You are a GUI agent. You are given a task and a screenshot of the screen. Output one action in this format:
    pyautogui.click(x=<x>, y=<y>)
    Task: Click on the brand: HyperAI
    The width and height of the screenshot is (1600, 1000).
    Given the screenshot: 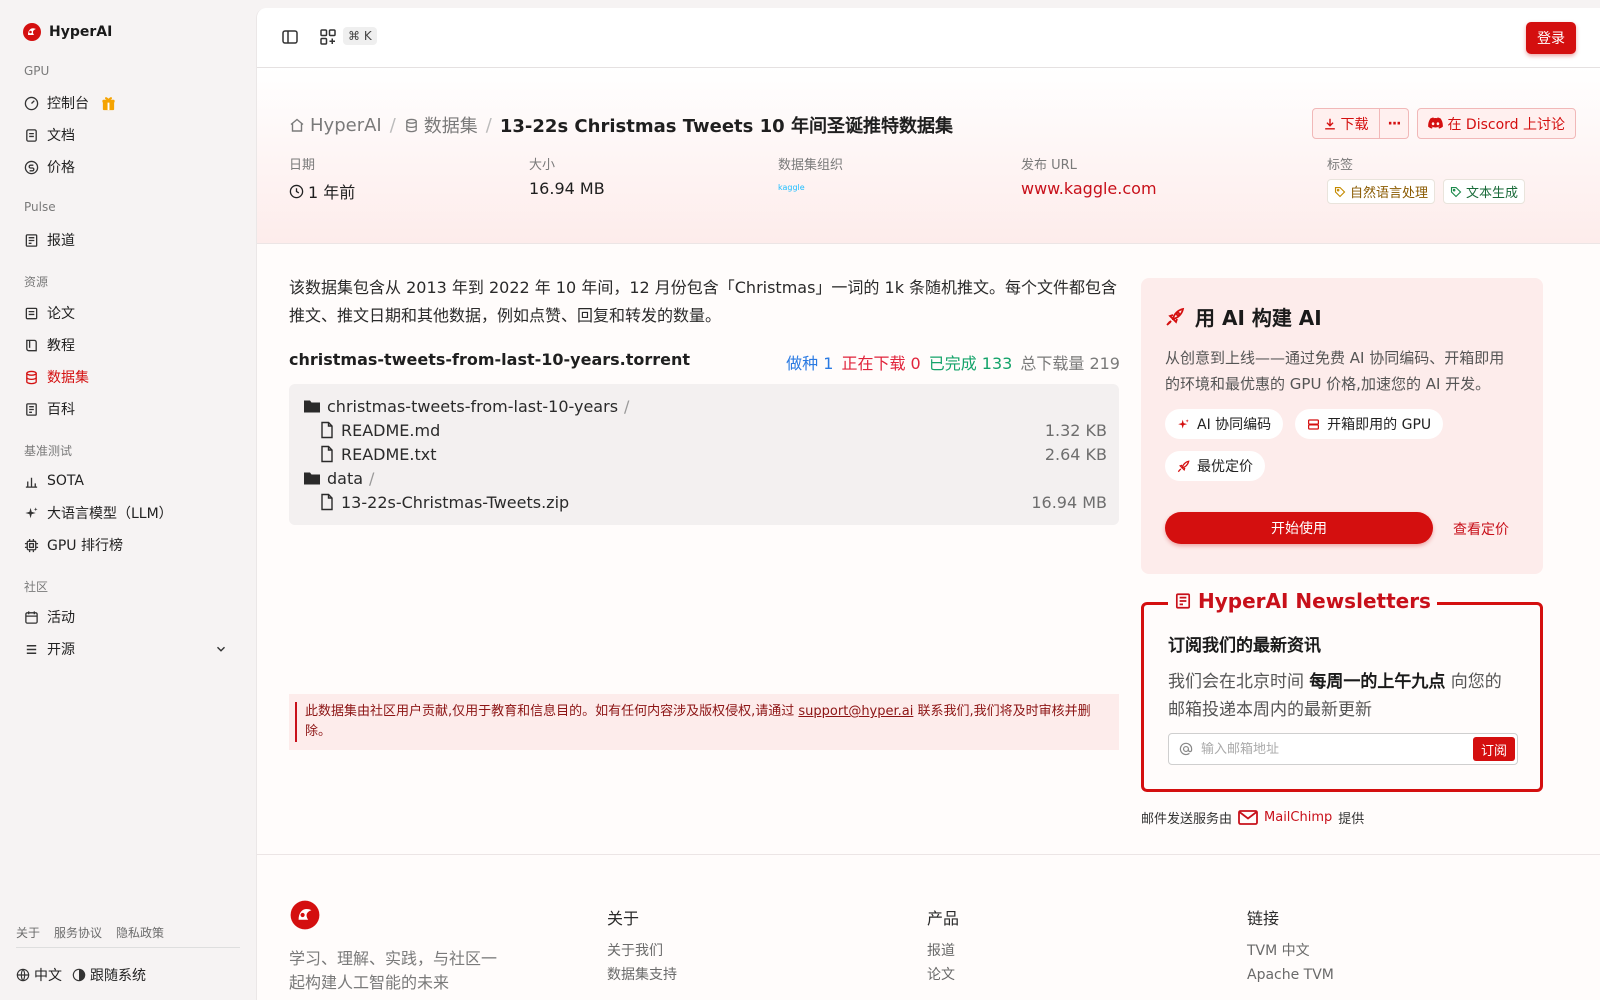 What is the action you would take?
    pyautogui.click(x=67, y=32)
    